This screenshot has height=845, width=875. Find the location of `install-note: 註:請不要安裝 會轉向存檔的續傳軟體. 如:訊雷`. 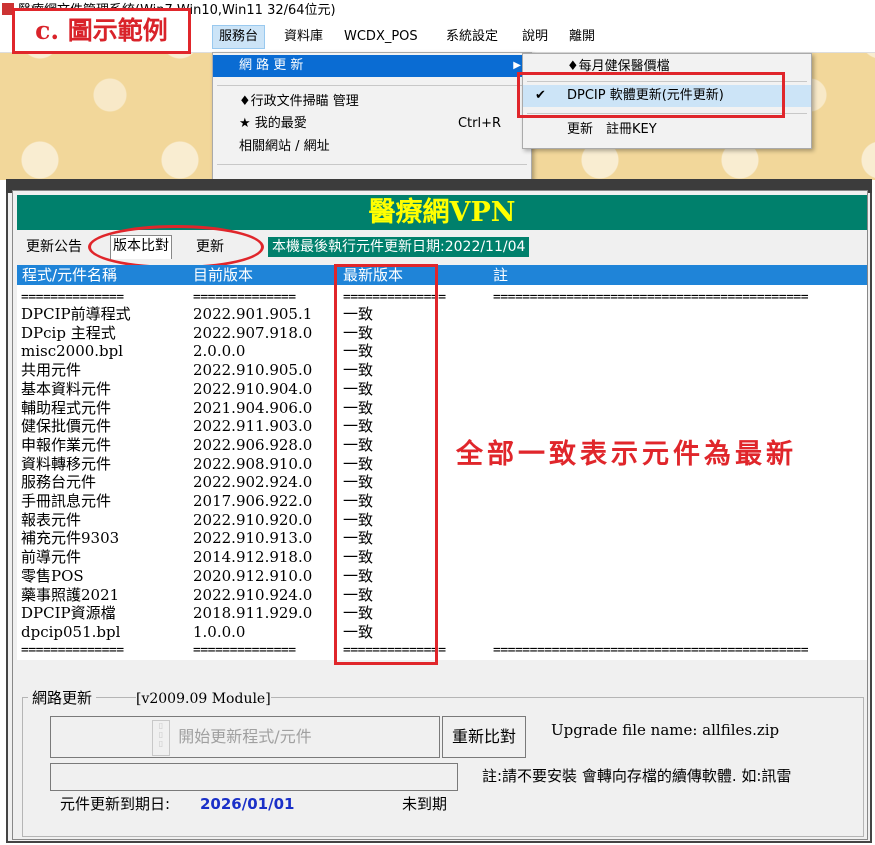

install-note: 註:請不要安裝 會轉向存檔的續傳軟體. 如:訊雷 is located at coordinates (637, 776).